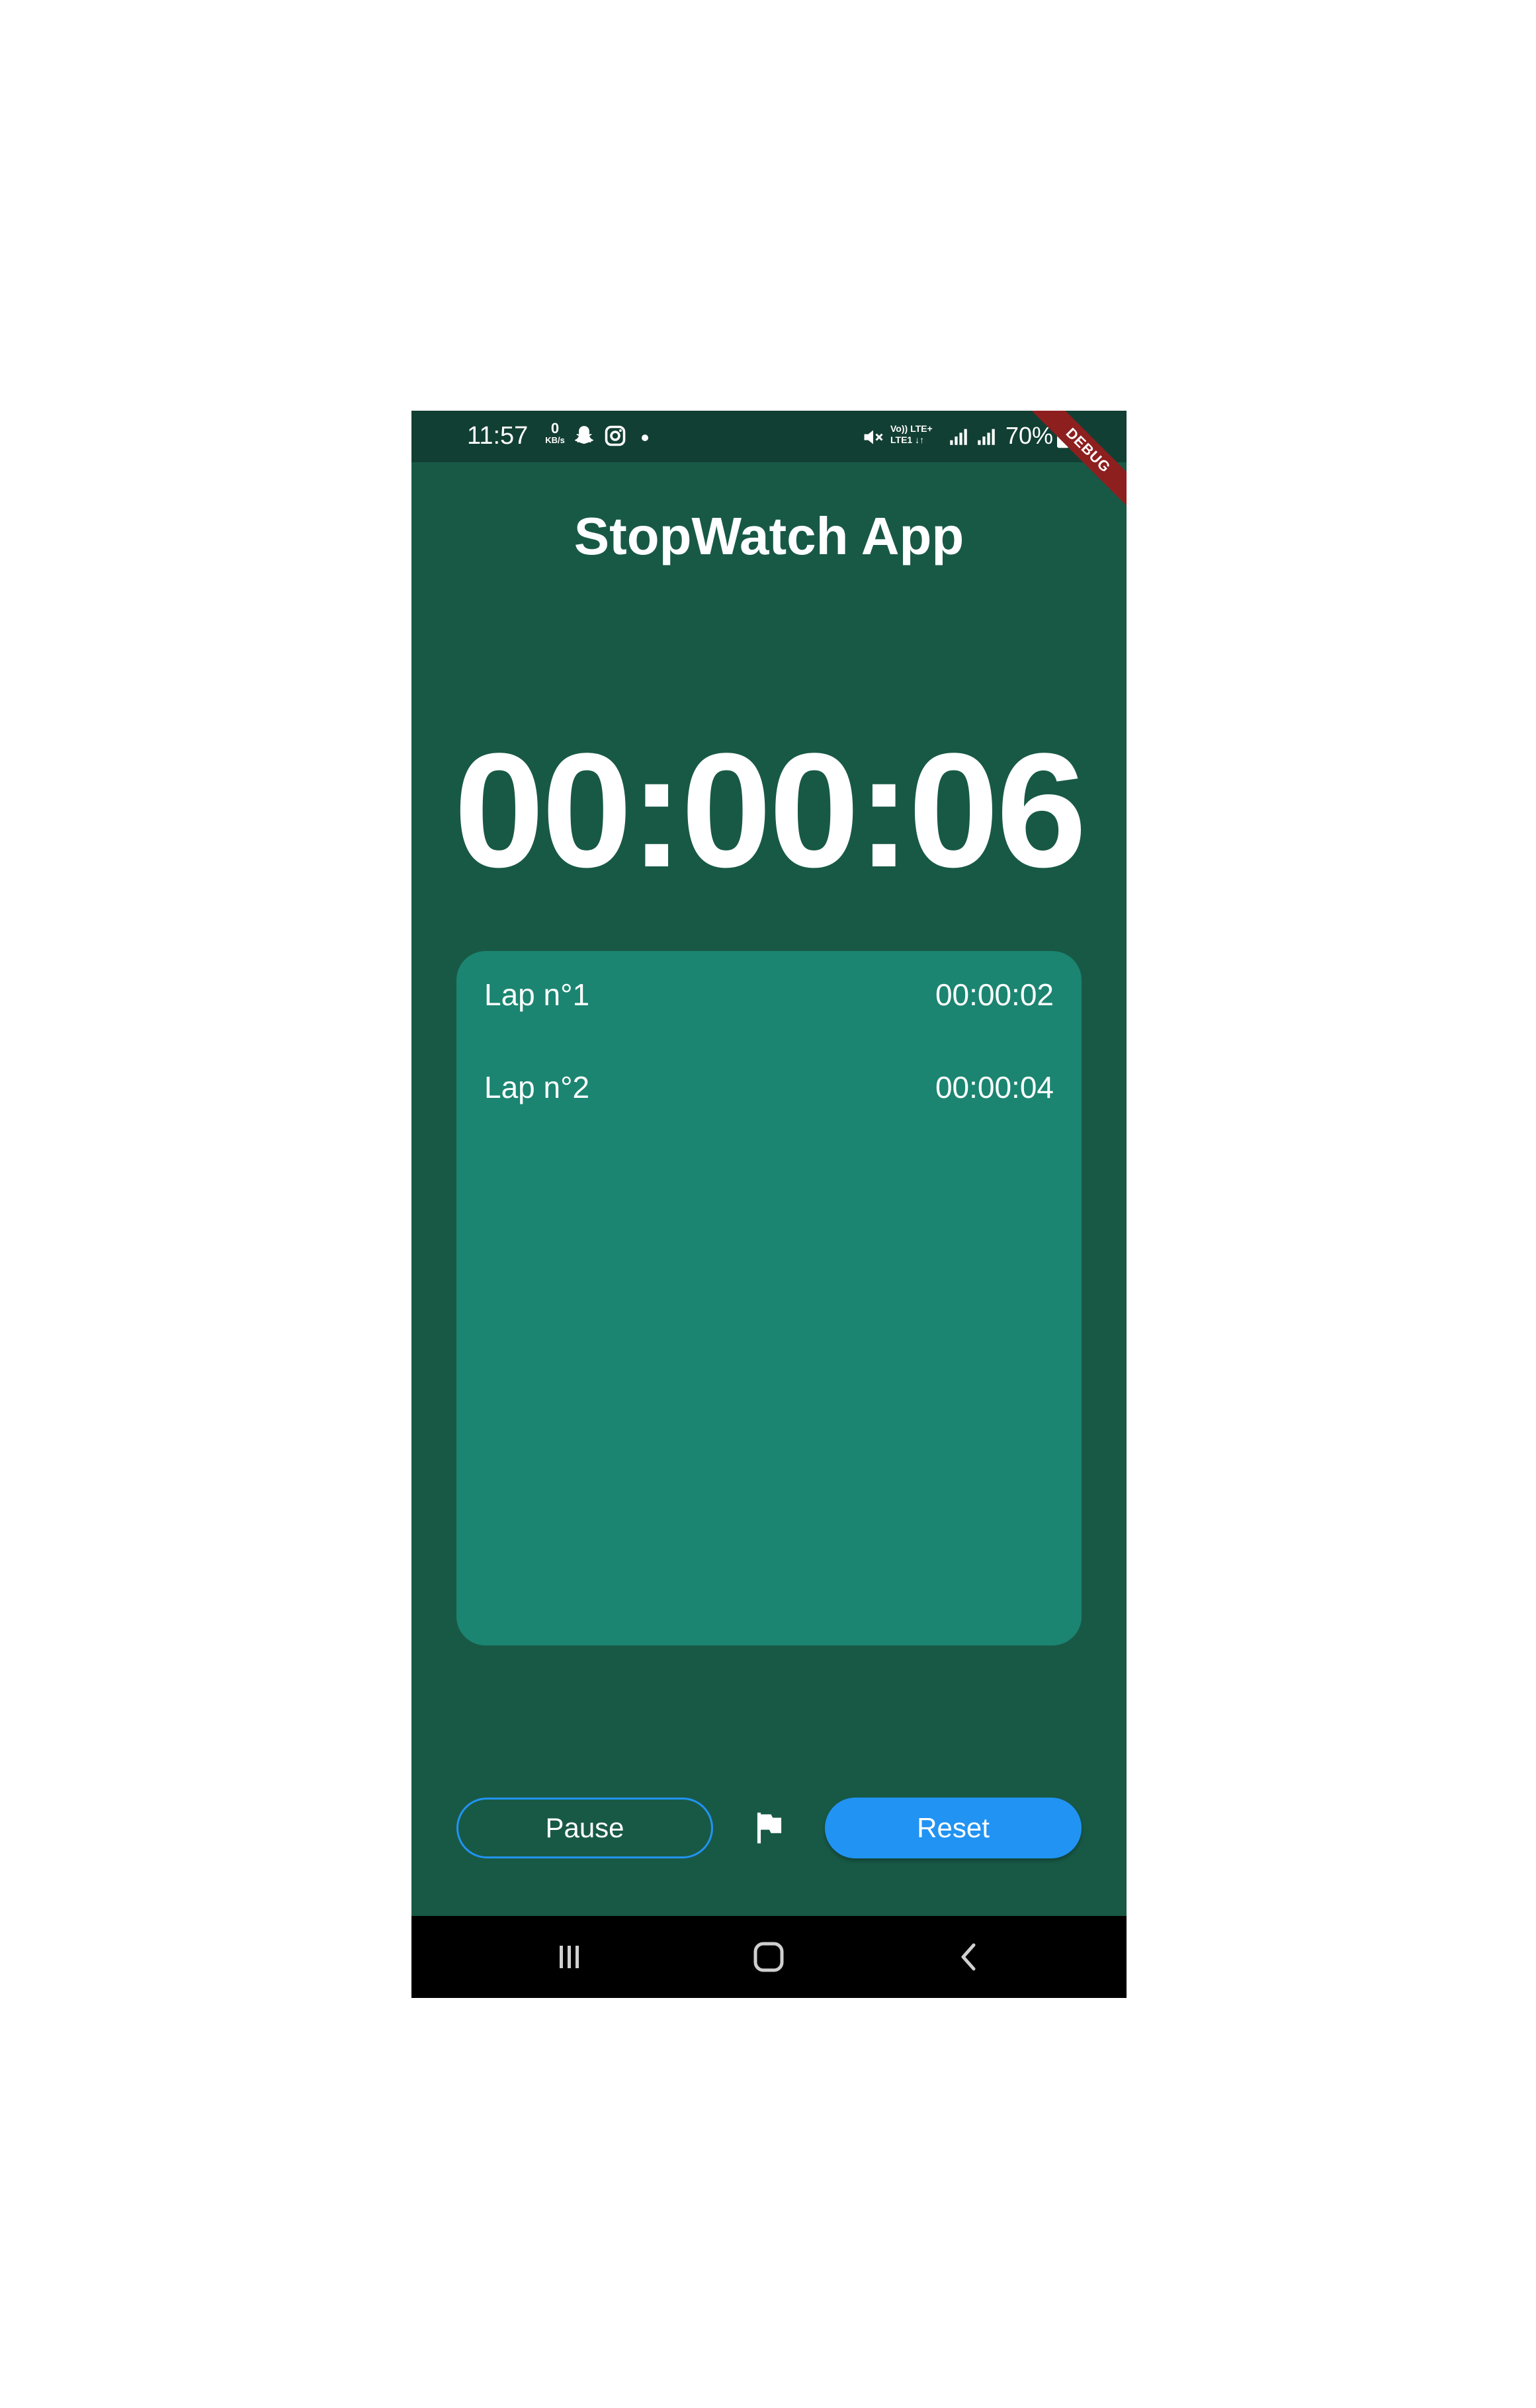  What do you see at coordinates (969, 1957) in the screenshot?
I see `back-icon` at bounding box center [969, 1957].